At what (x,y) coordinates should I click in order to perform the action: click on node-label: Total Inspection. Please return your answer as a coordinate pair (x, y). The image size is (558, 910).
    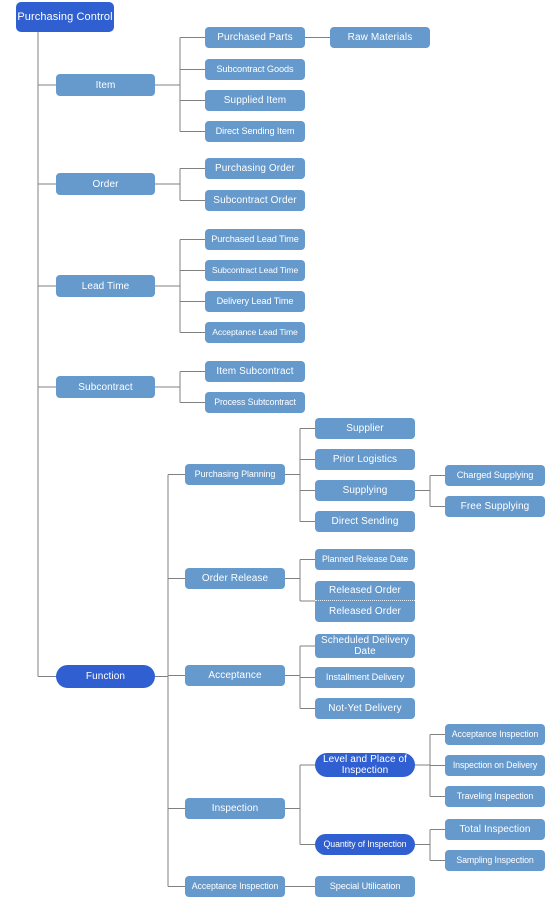
    Looking at the image, I should click on (495, 829).